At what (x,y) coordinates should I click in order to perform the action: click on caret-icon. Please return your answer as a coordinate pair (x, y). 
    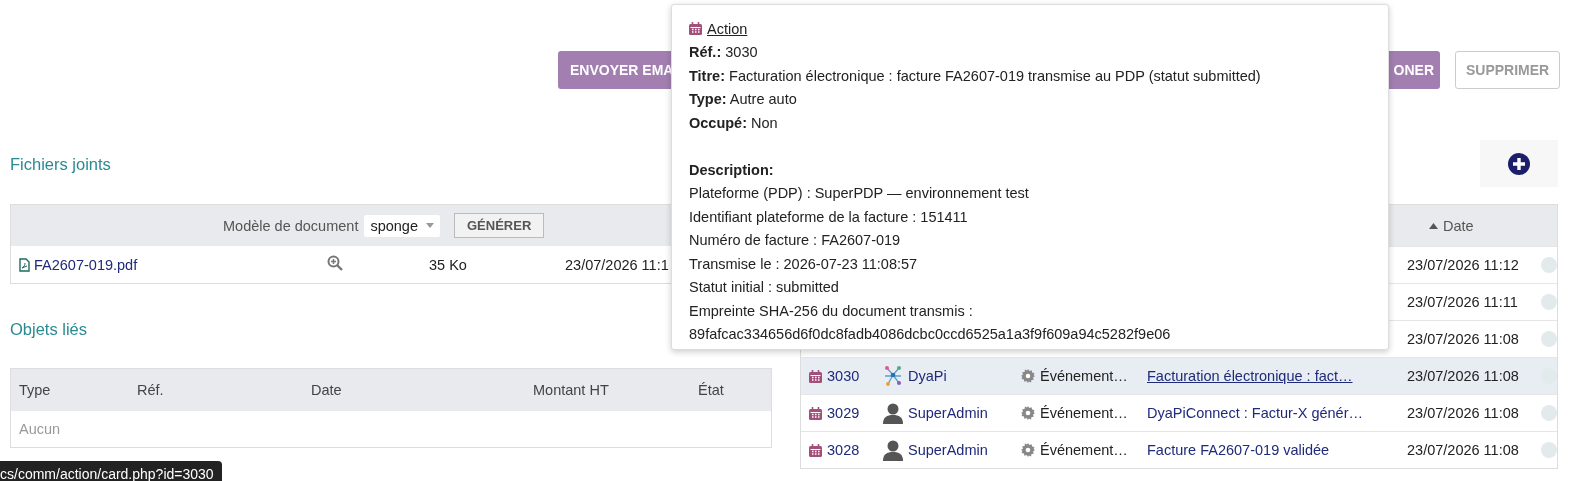
    Looking at the image, I should click on (430, 225).